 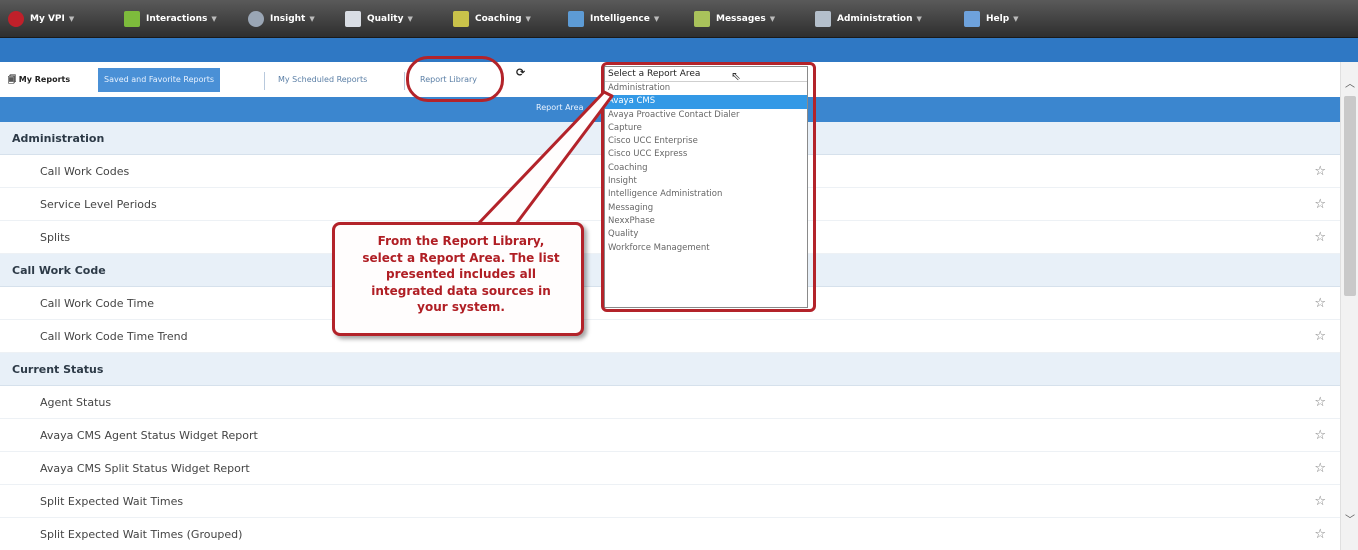 What do you see at coordinates (353, 19) in the screenshot?
I see `checklist-icon` at bounding box center [353, 19].